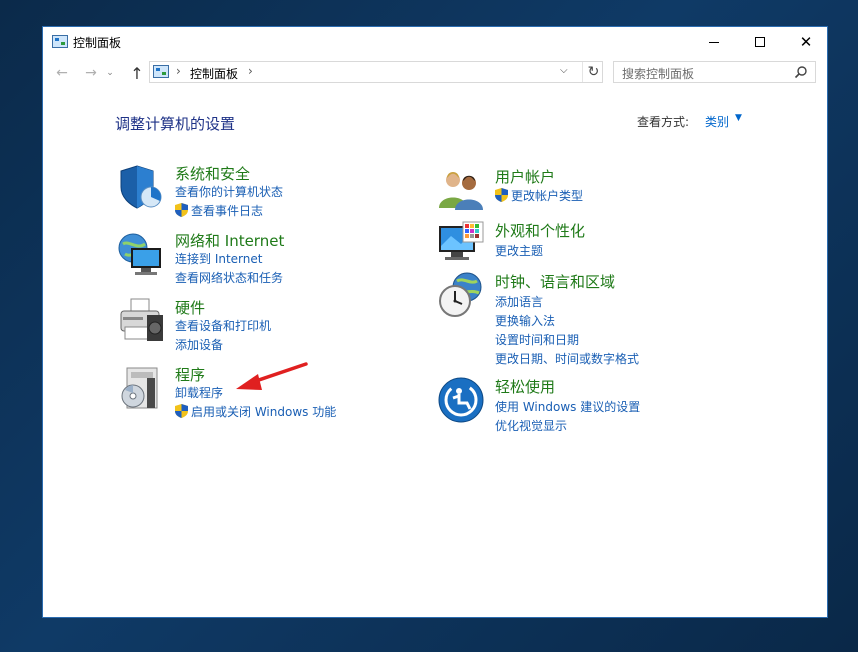  I want to click on category-appearance: 外观和个性化 更改主题, so click(607, 245).